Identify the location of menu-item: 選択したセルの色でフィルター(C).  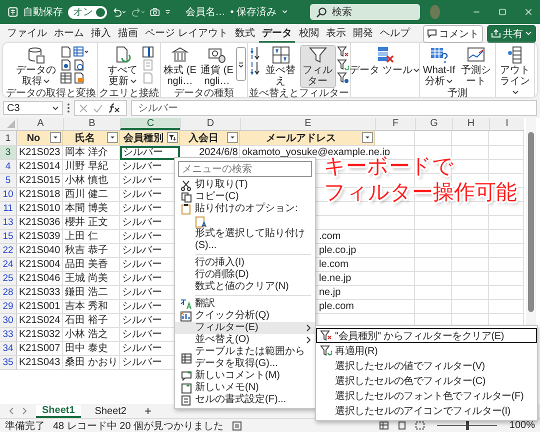
(426, 380).